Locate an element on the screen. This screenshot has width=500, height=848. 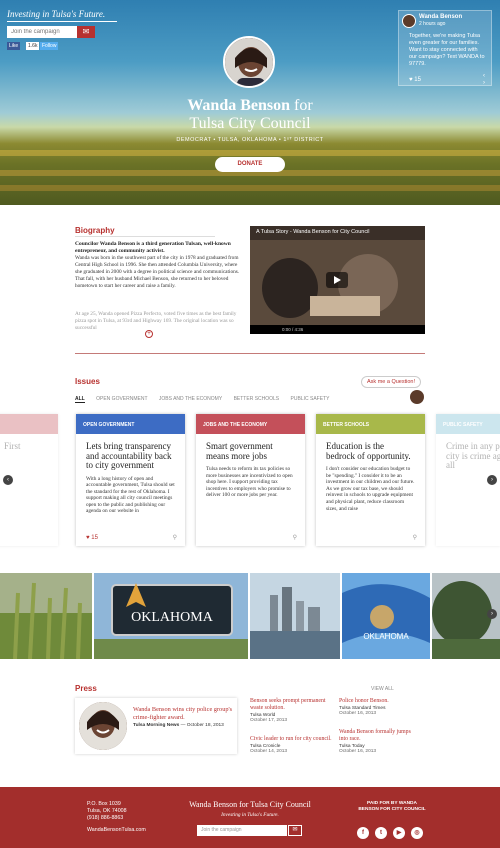
tweet-prev-icon: ‹ is located at coordinates (484, 76).